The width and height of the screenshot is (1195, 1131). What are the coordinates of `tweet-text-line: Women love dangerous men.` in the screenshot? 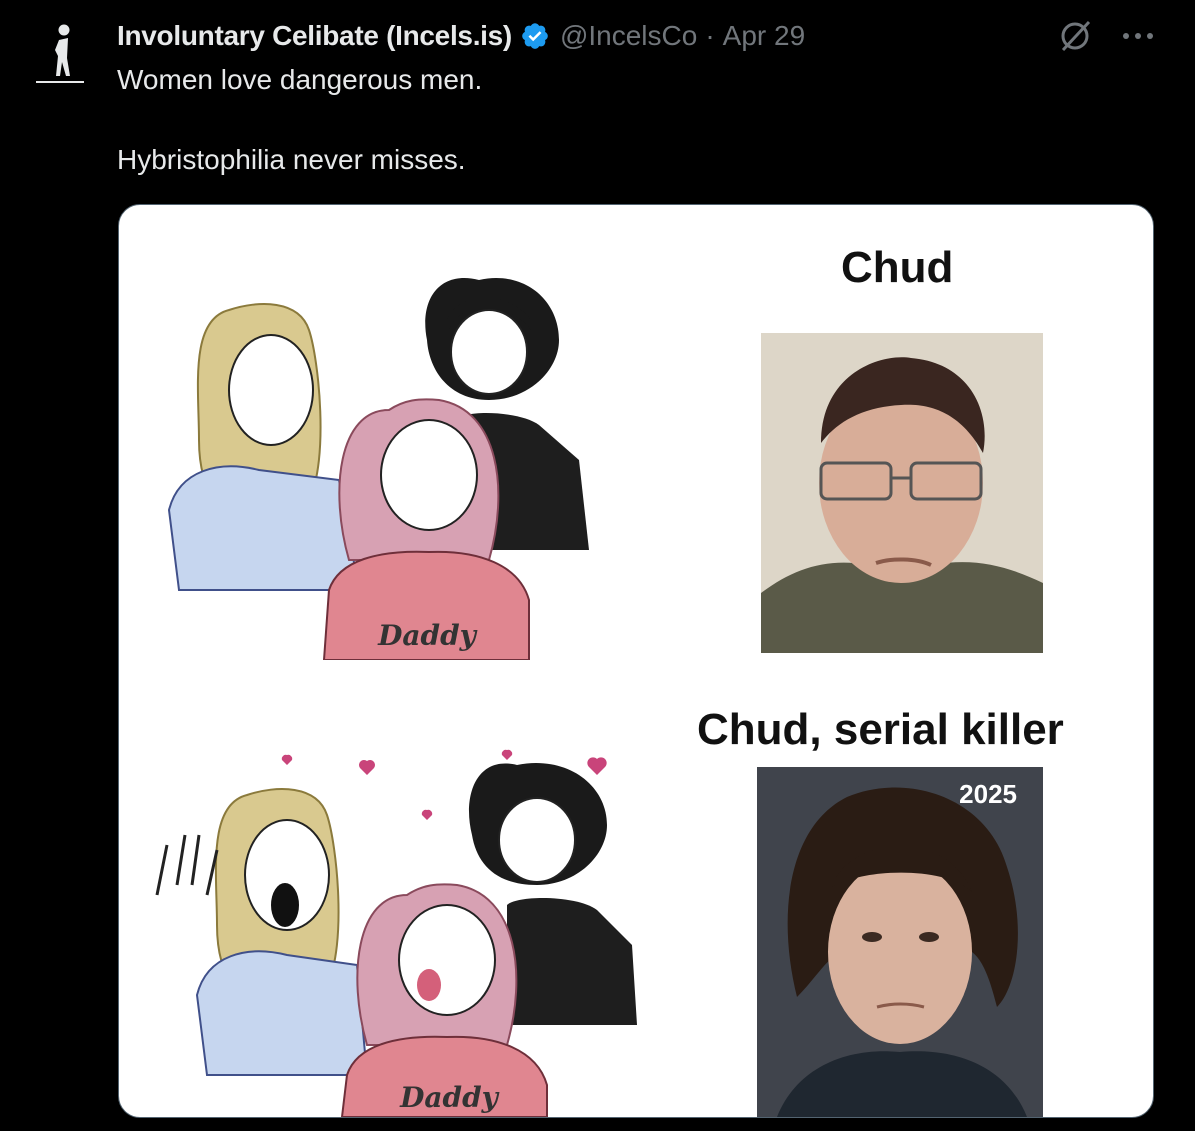 It's located at (300, 79).